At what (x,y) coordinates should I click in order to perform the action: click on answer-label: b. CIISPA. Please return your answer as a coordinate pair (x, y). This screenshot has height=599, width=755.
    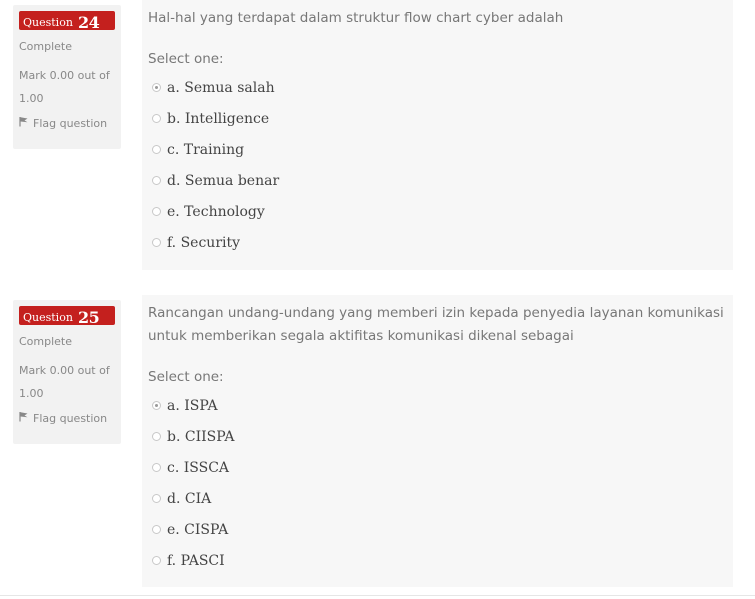
    Looking at the image, I should click on (201, 436).